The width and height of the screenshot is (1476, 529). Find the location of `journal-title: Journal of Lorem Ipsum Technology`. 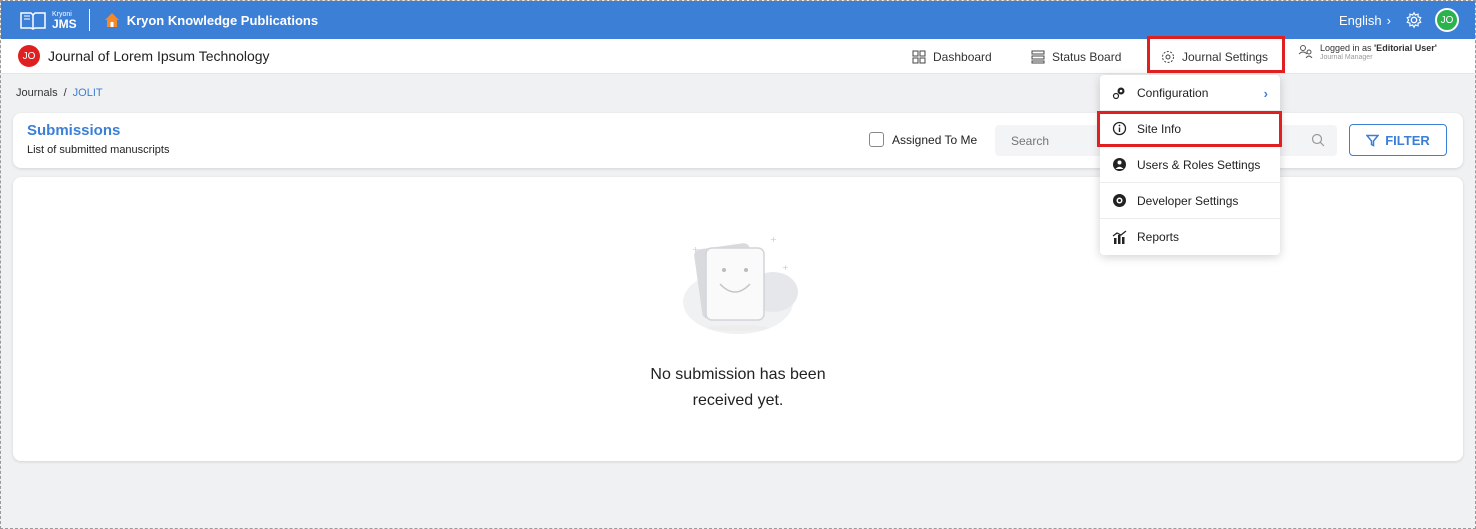

journal-title: Journal of Lorem Ipsum Technology is located at coordinates (159, 56).